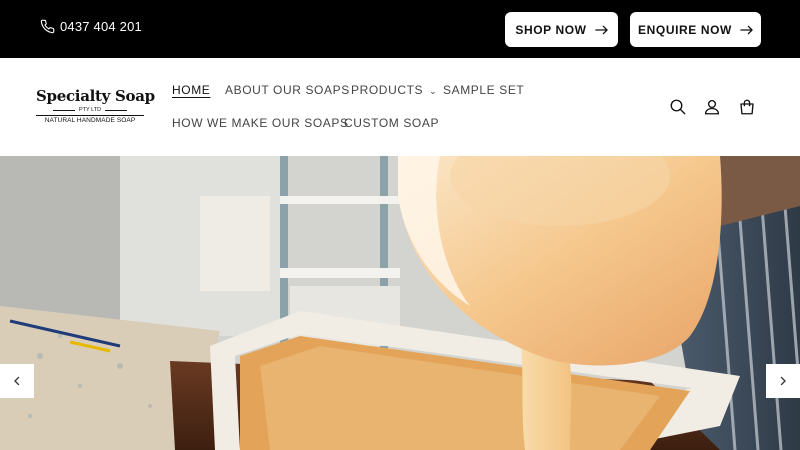  I want to click on nav-item-products-label: PRODUCTS, so click(387, 90).